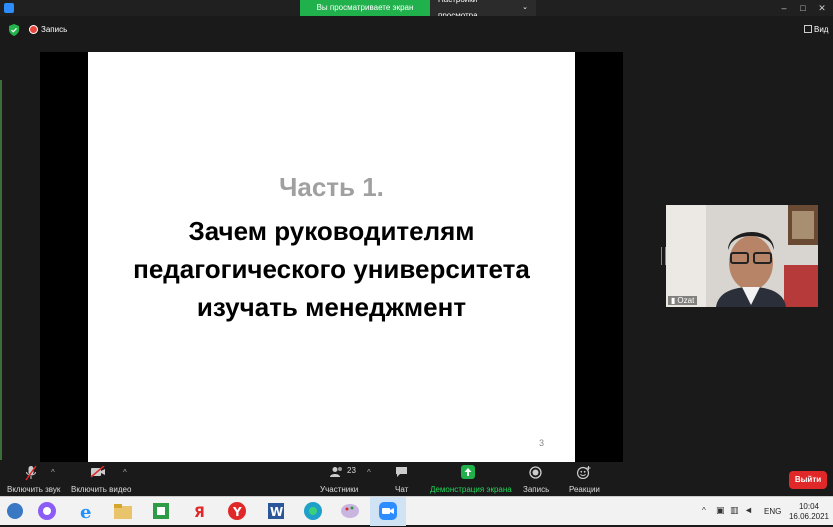  Describe the element at coordinates (1, 270) in the screenshot. I see `side-edge-bar` at that location.